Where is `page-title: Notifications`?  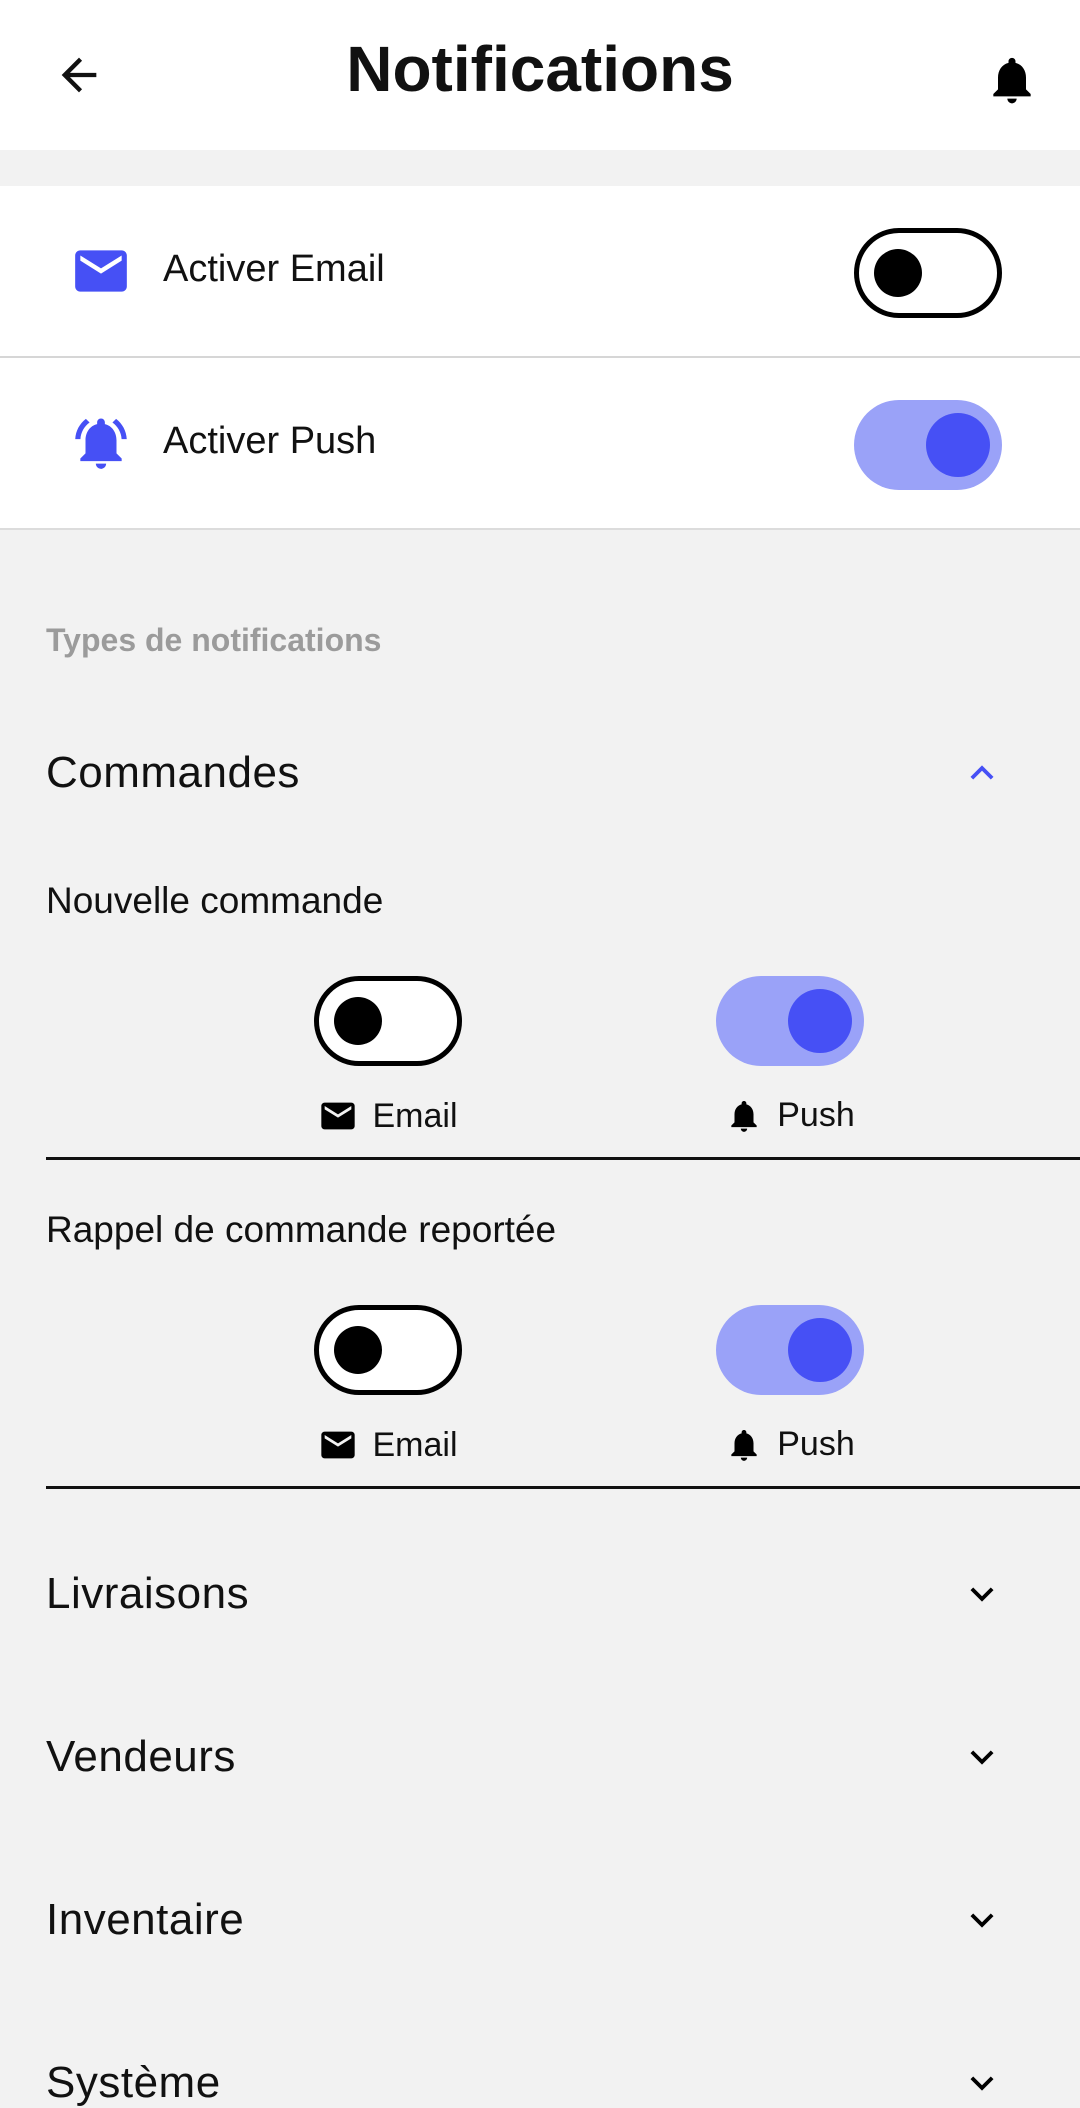 page-title: Notifications is located at coordinates (540, 69).